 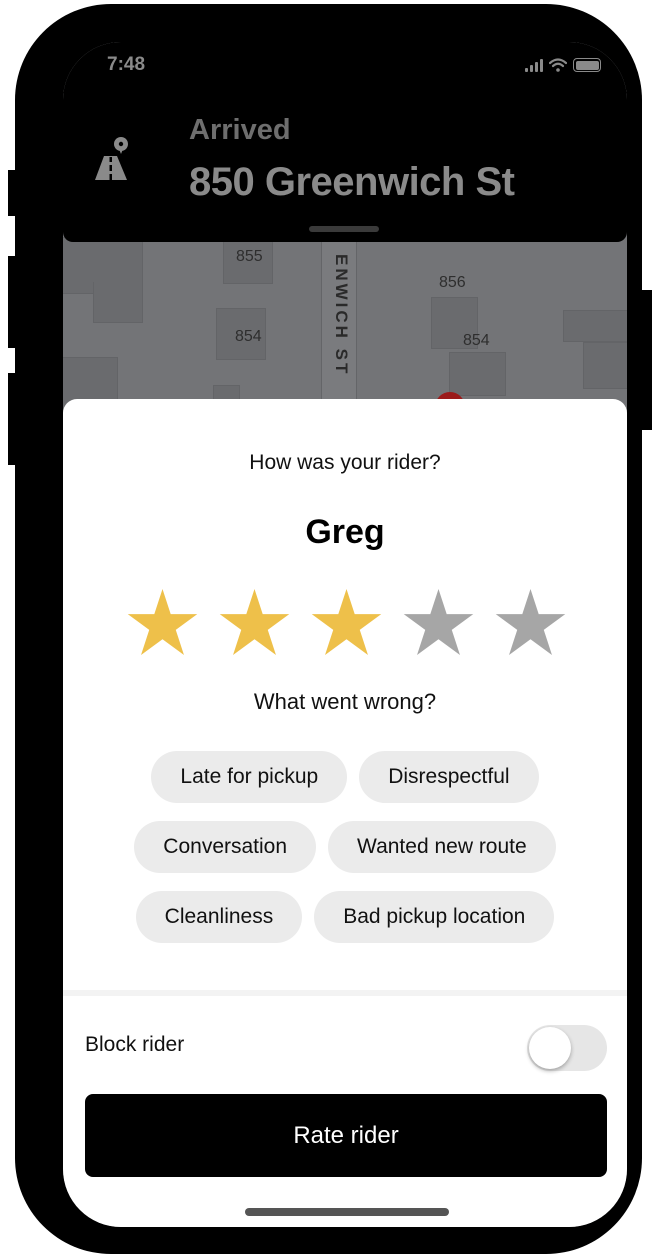 I want to click on chip-row: Cleanliness Bad pickup location, so click(x=345, y=917).